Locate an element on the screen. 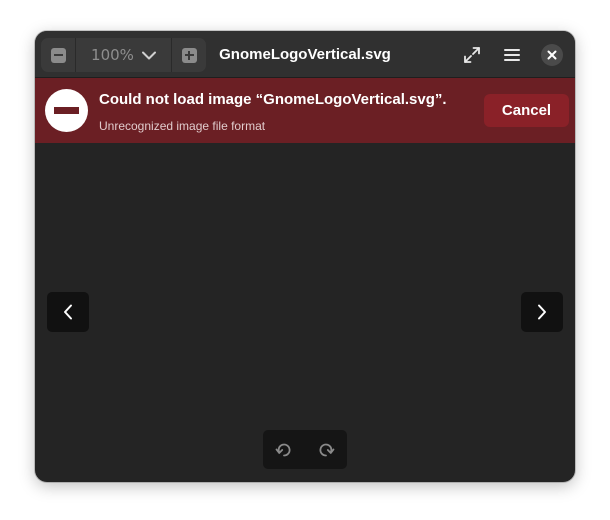 The image size is (610, 520). error-icon is located at coordinates (66, 110).